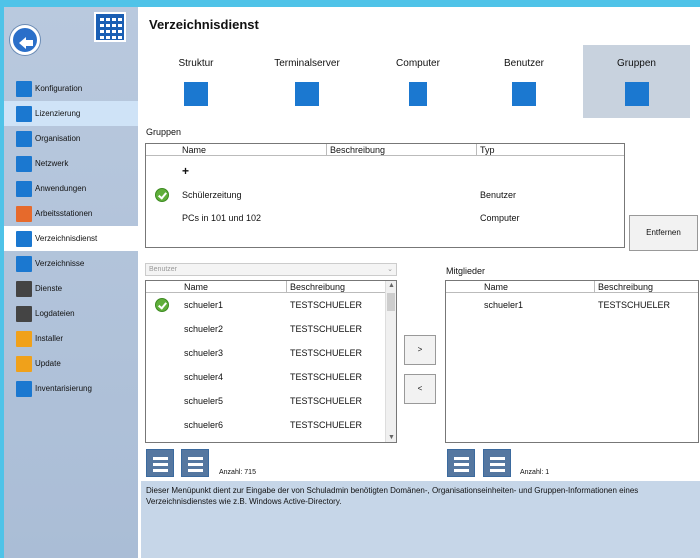  I want to click on user-name: schueler6, so click(204, 425).